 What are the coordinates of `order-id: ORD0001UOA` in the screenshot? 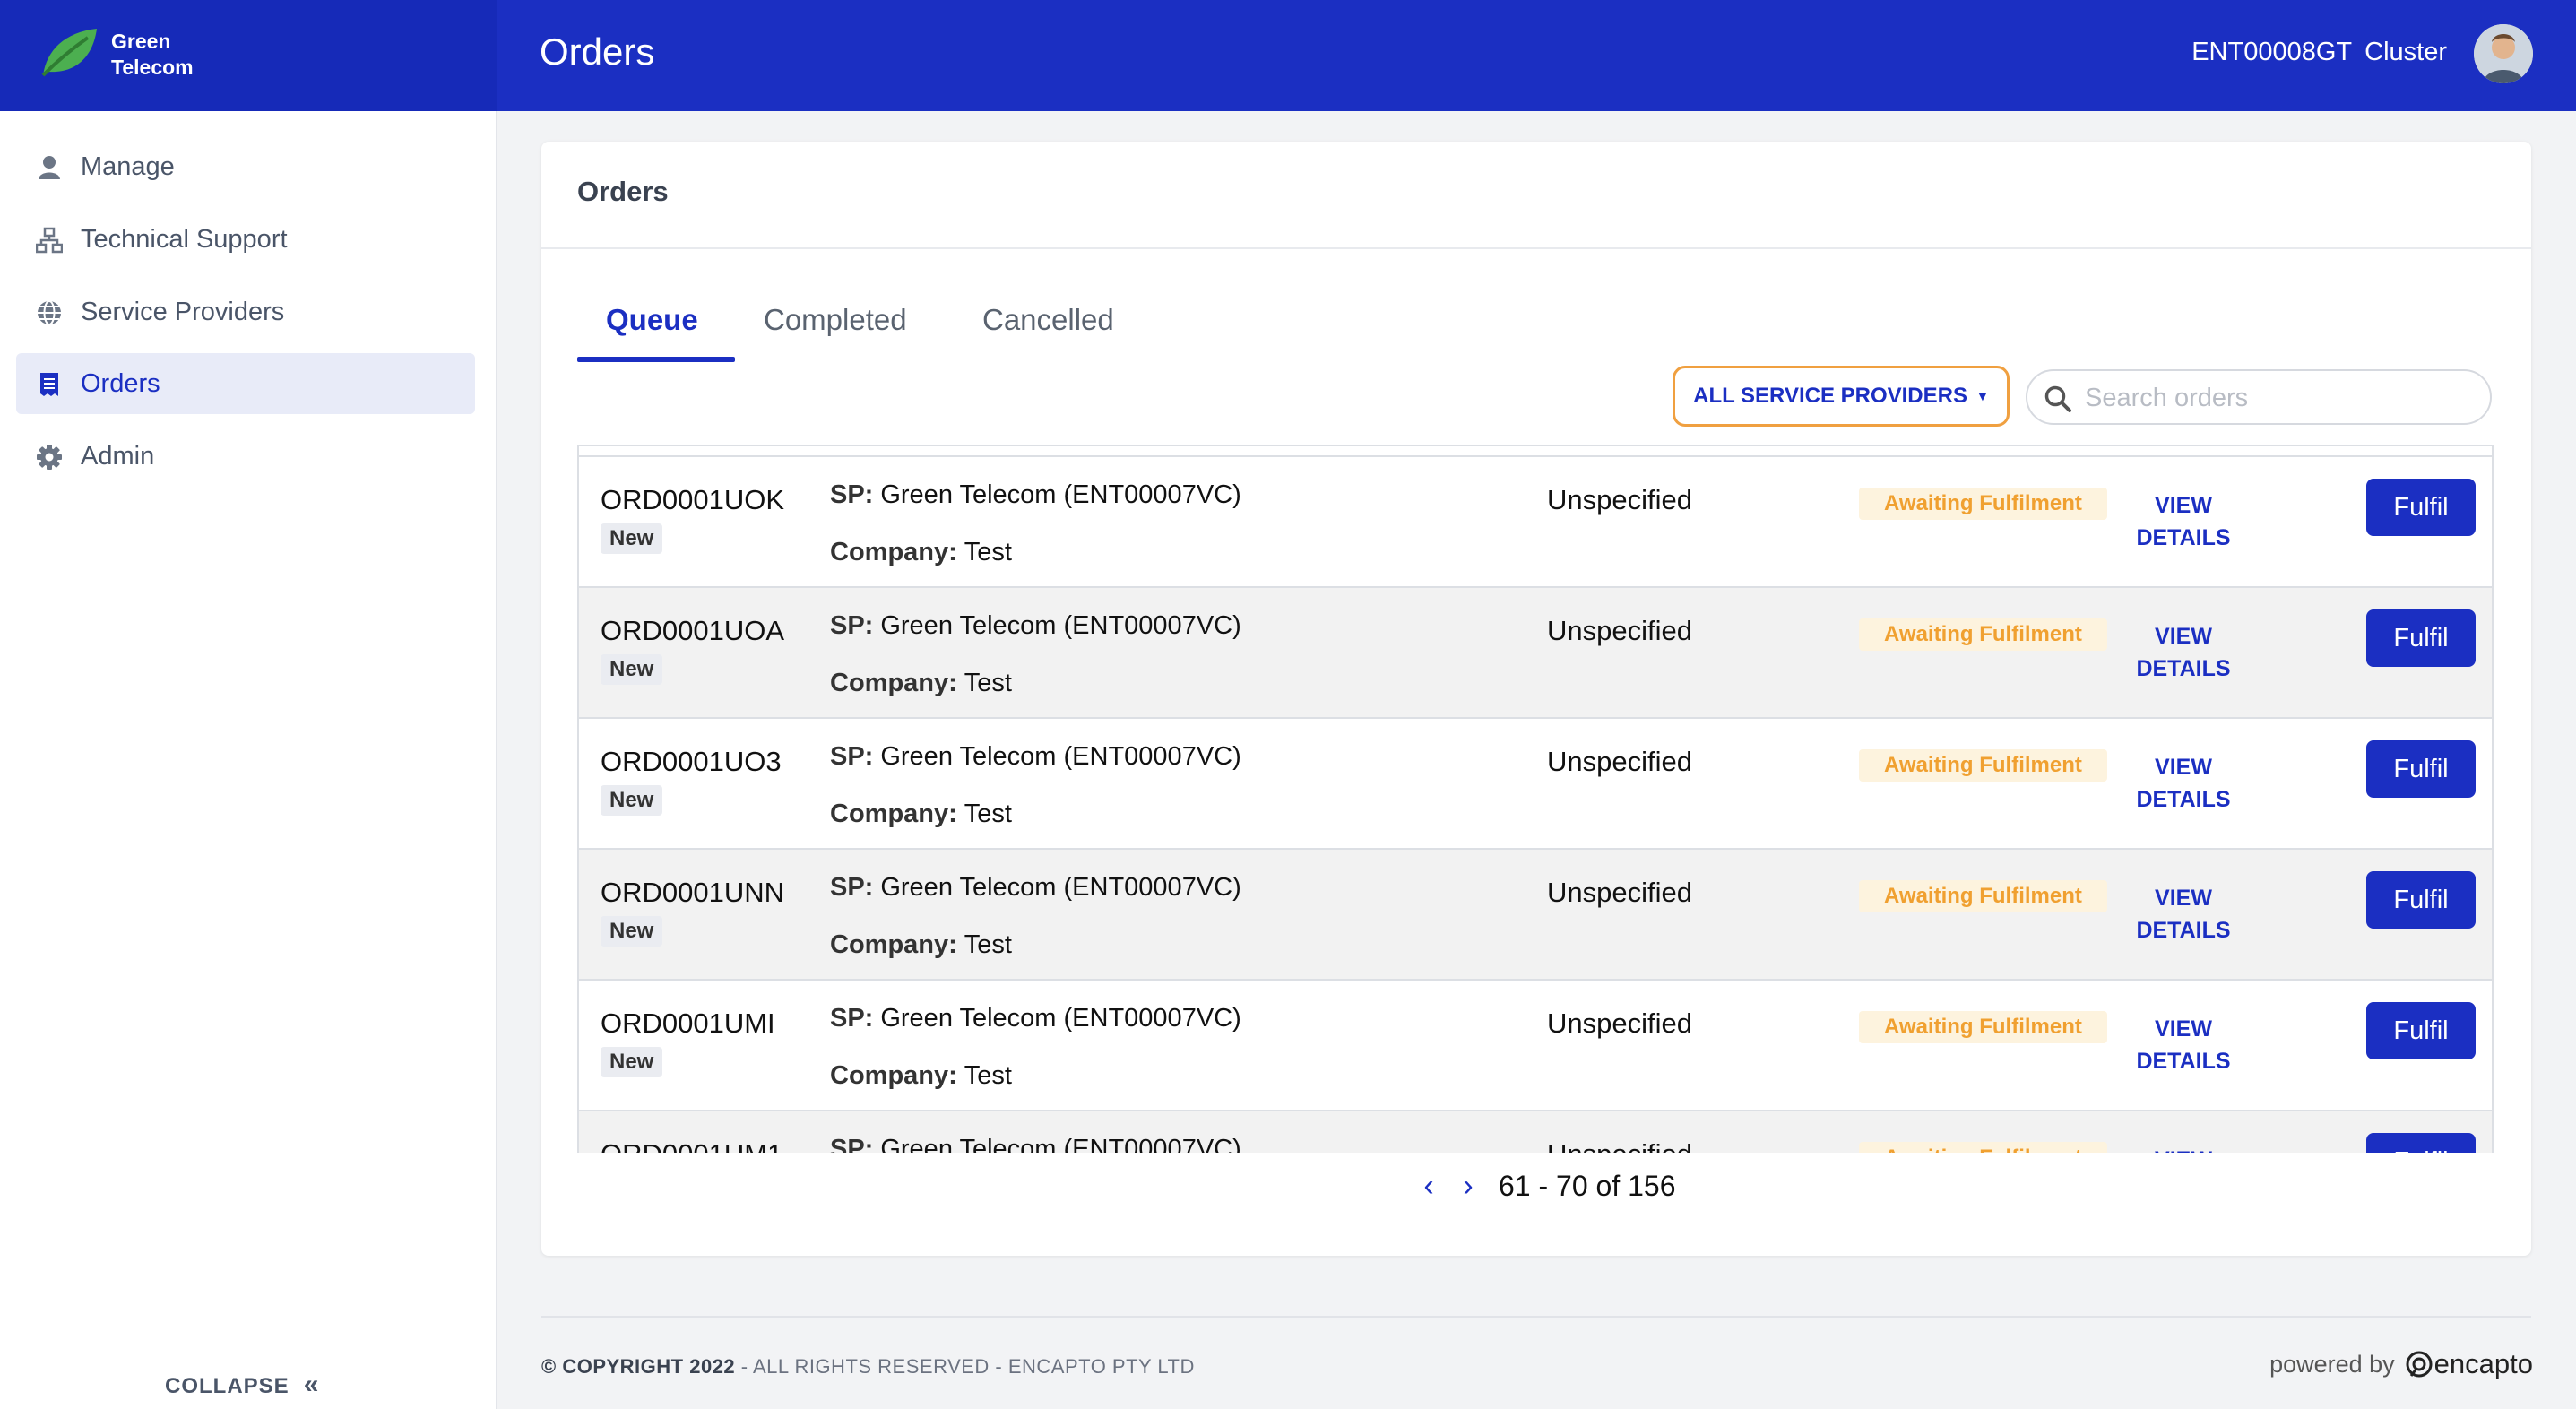 It's located at (692, 631).